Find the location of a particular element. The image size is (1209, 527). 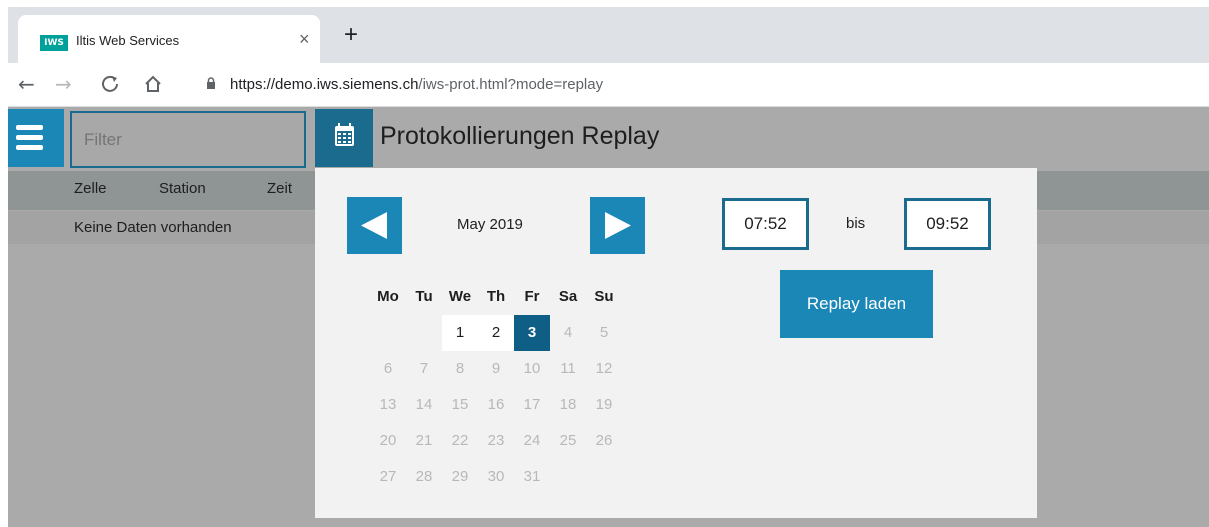

calendar-day: 29 is located at coordinates (460, 476).